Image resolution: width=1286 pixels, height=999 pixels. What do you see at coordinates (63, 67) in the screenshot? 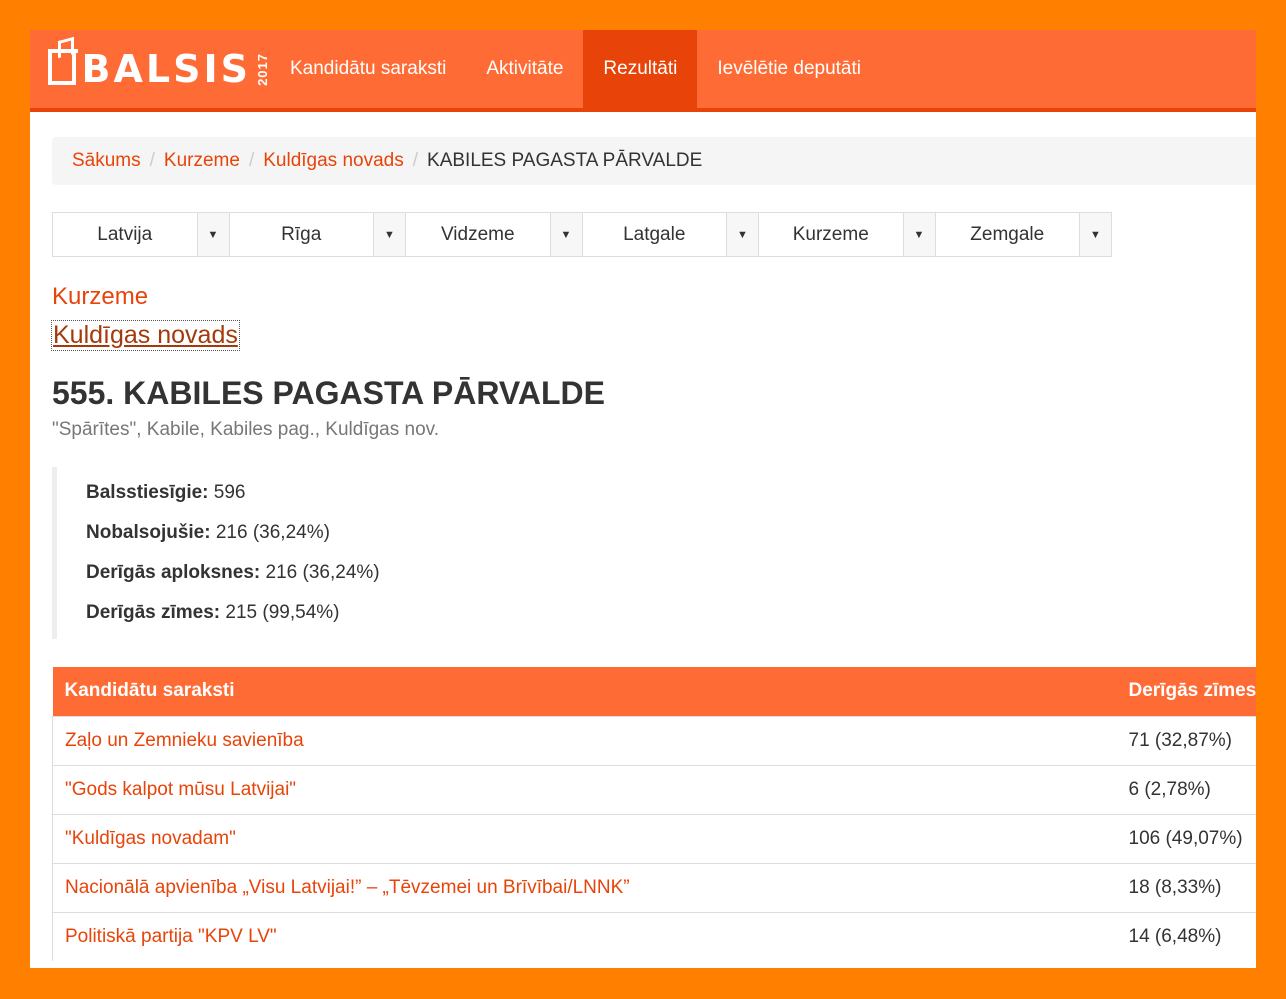
I see `ballot-box-icon` at bounding box center [63, 67].